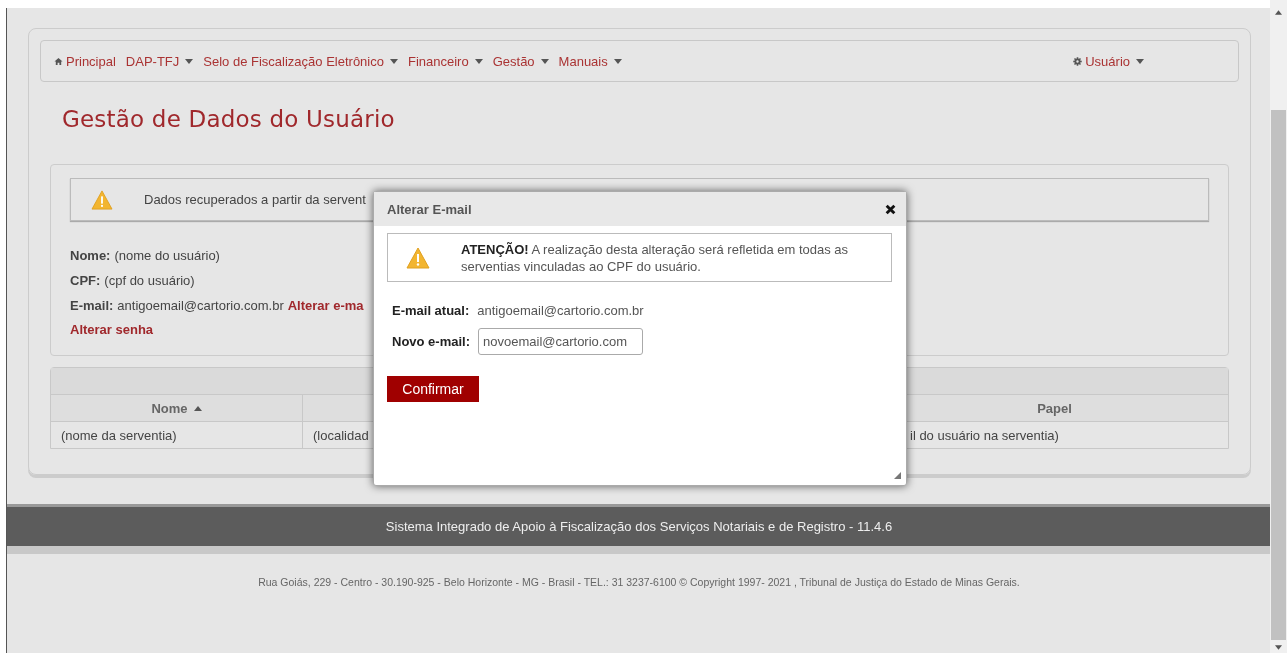  What do you see at coordinates (325, 305) in the screenshot?
I see `change-email-link: Alterar e-ma` at bounding box center [325, 305].